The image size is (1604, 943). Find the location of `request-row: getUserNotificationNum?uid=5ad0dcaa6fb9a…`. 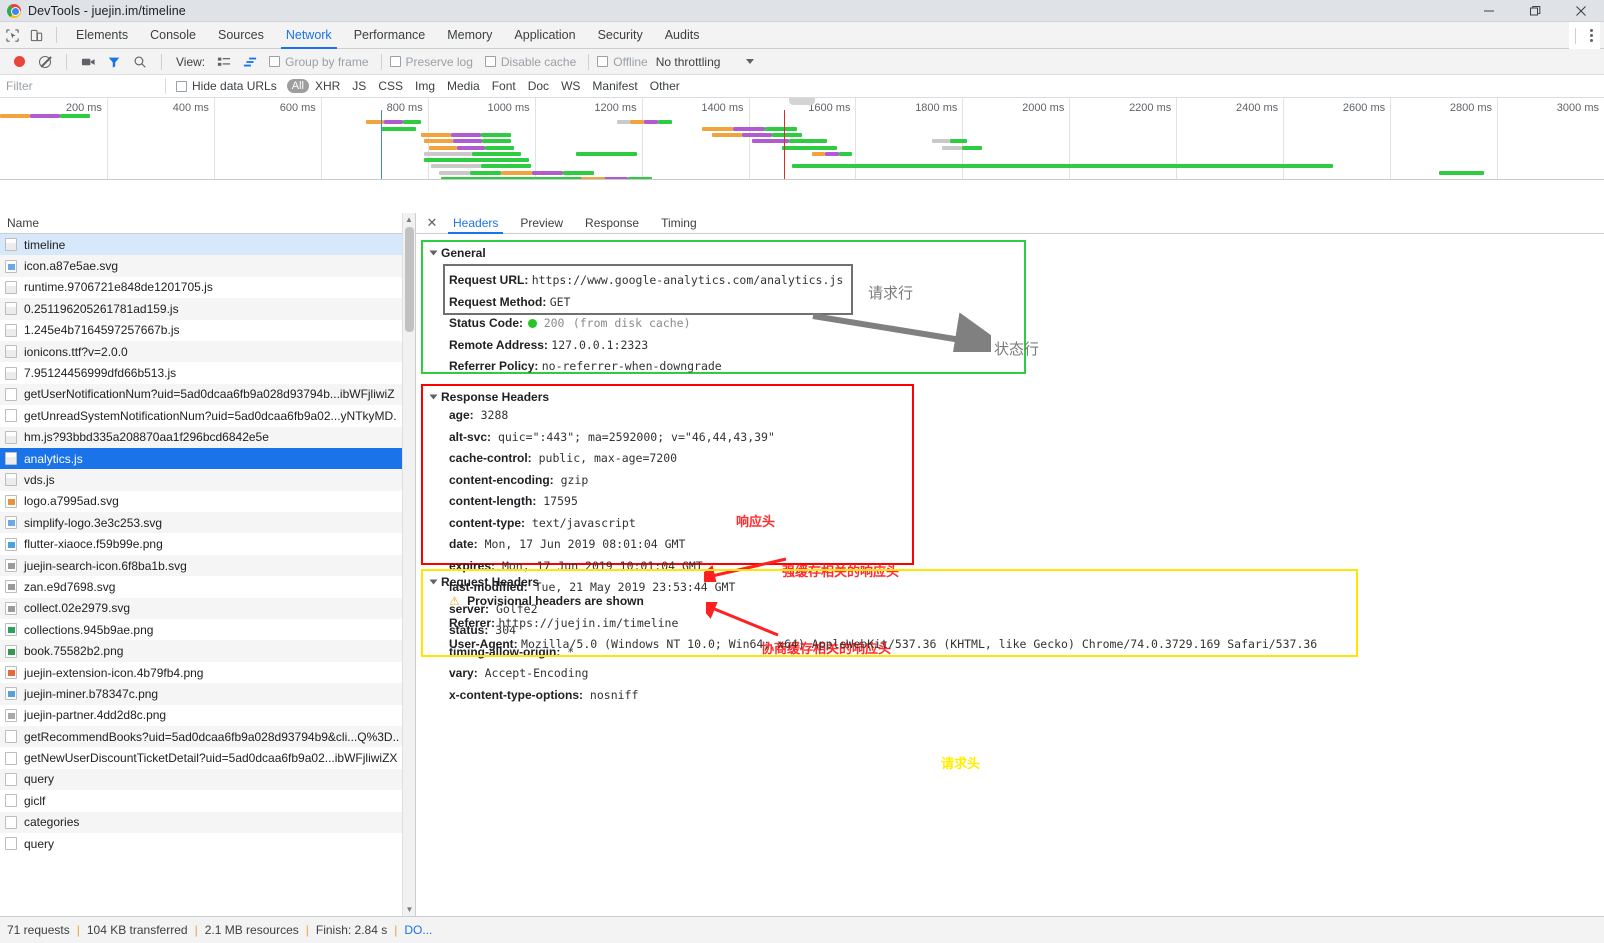

request-row: getUserNotificationNum?uid=5ad0dcaa6fb9a… is located at coordinates (207, 394).